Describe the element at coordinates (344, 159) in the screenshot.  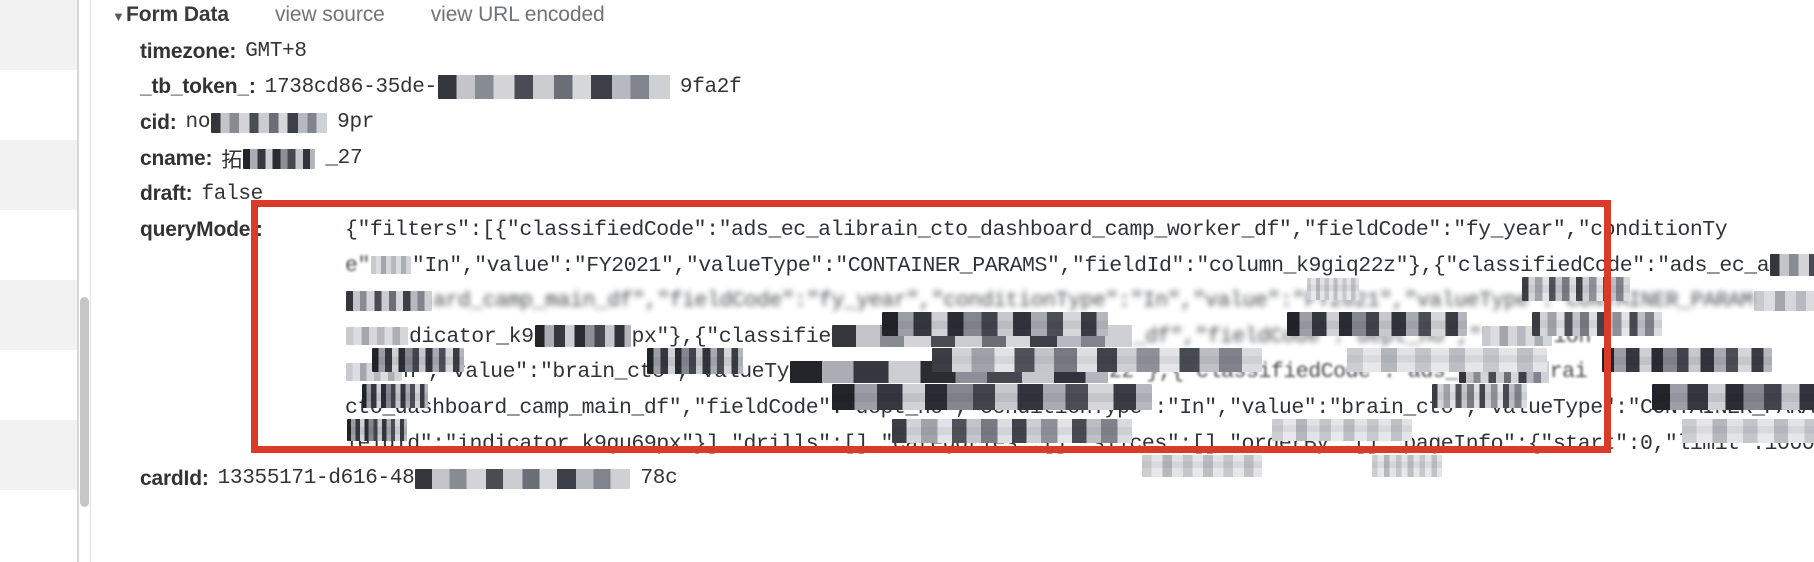
I see `field-value-suffix: _27` at that location.